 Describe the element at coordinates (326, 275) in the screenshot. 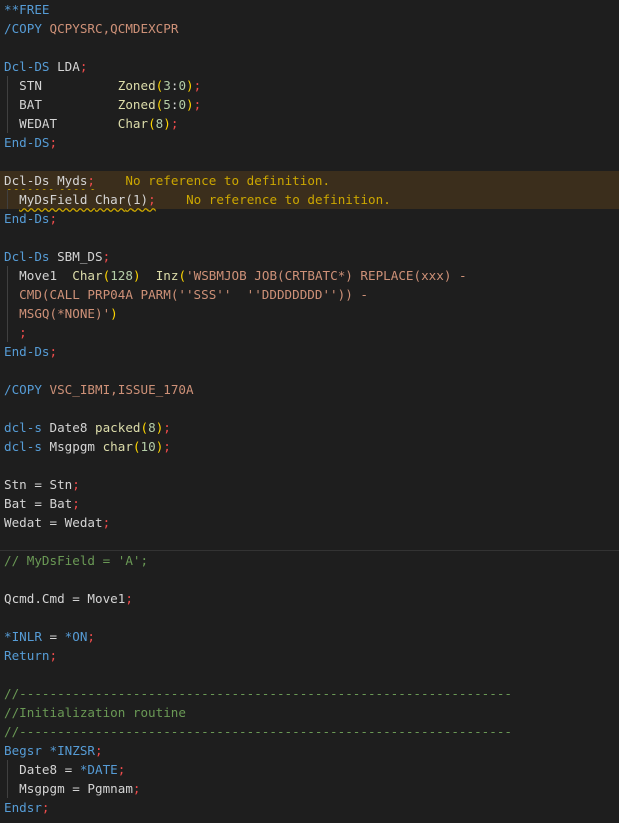

I see `code-token: 'WSBMJOB JOB(CRTBATC*) REPLACE(xxx) -` at that location.